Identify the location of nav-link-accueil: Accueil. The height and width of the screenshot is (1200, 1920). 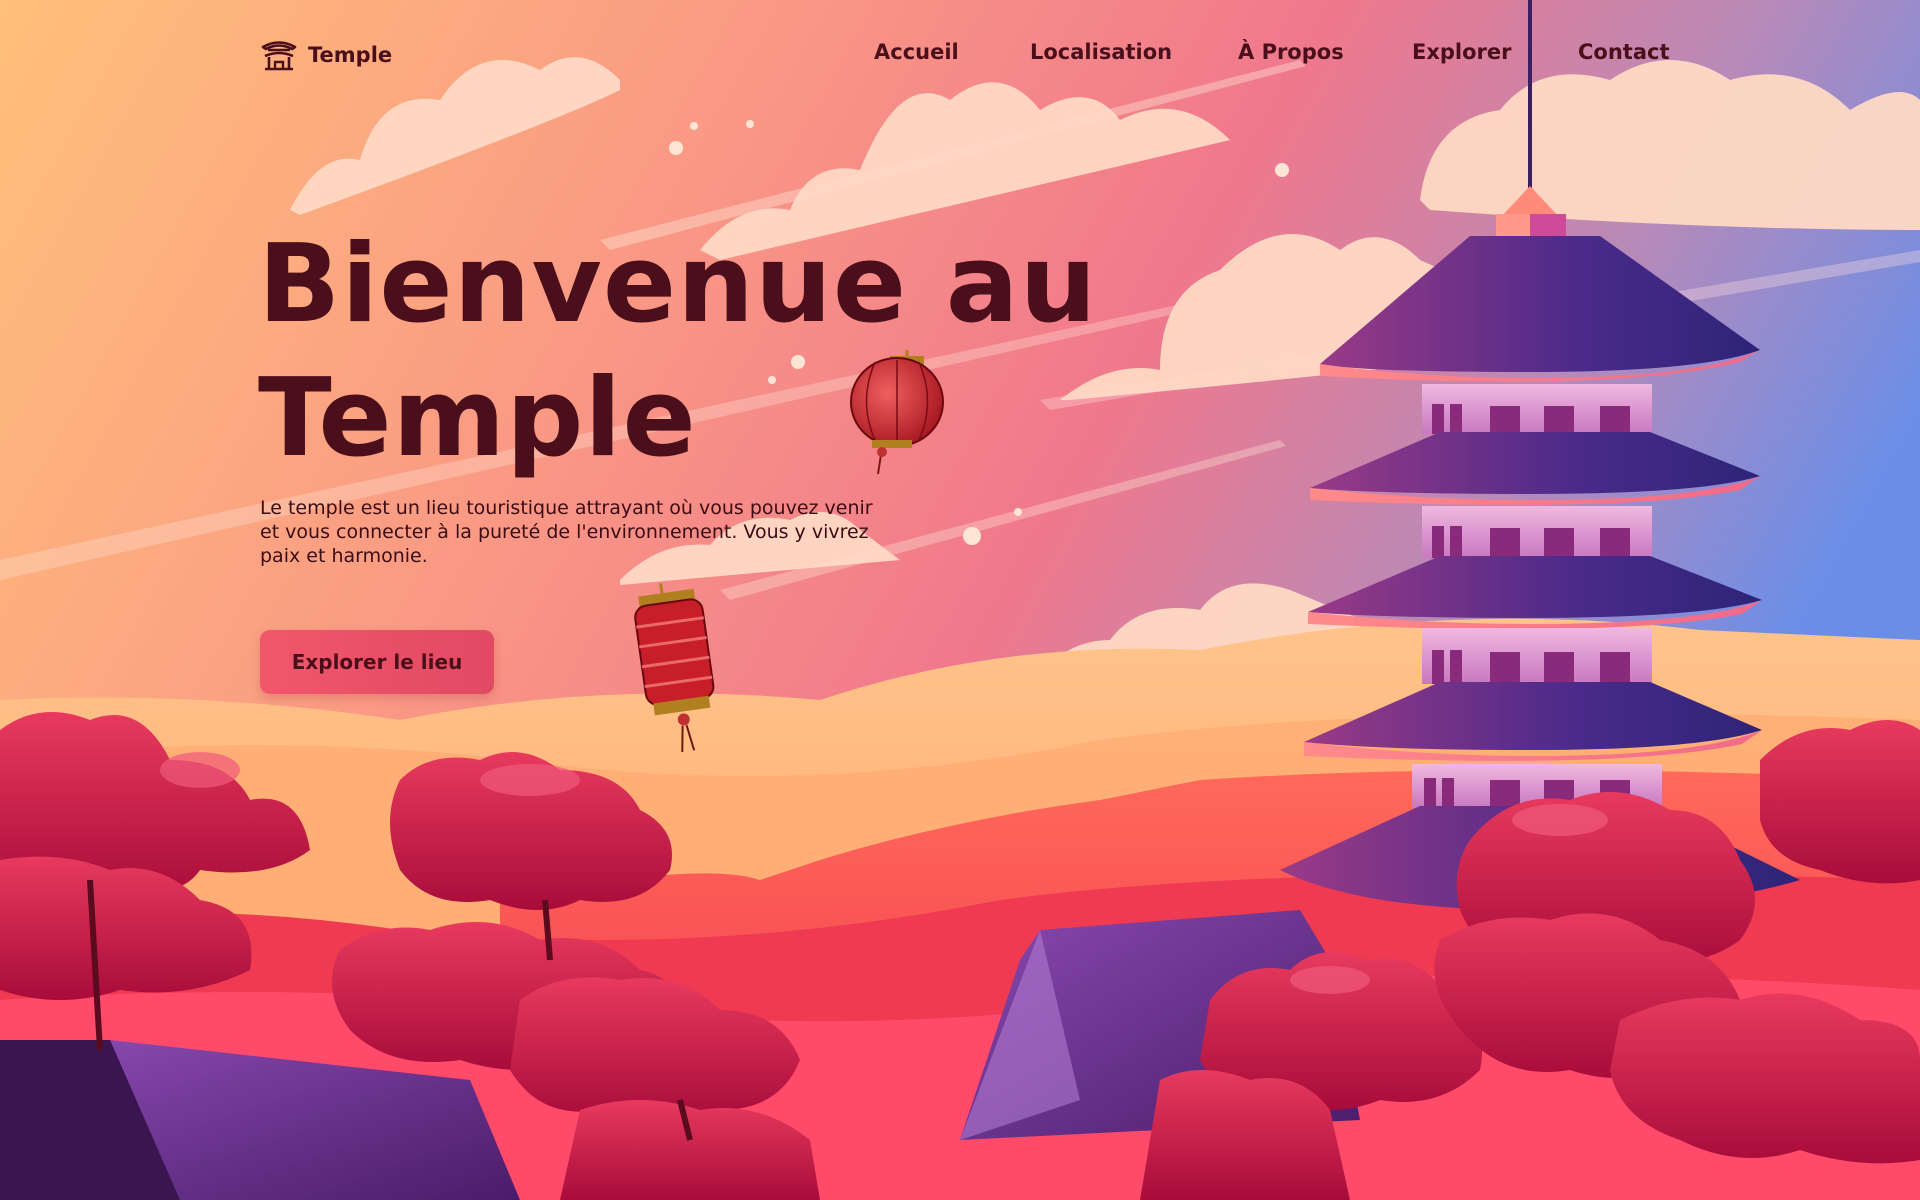
(916, 52).